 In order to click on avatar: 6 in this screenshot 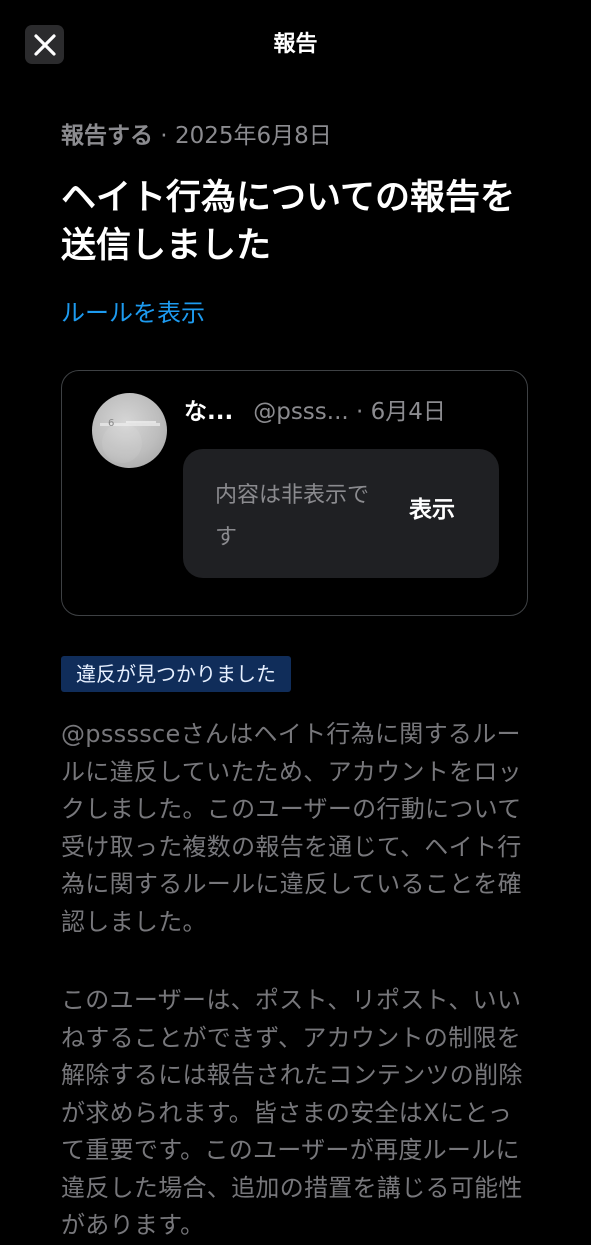, I will do `click(129, 430)`.